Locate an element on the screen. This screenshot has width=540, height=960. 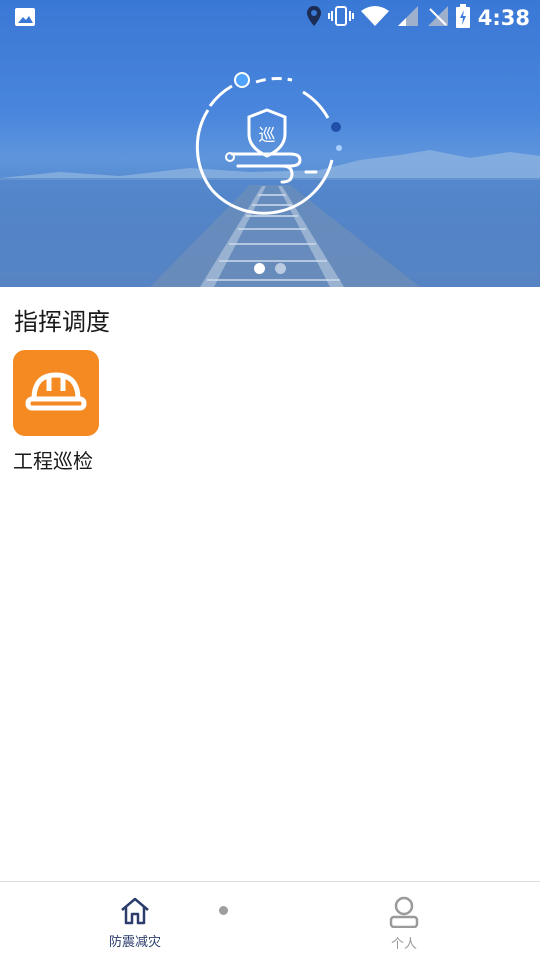
vibrate-icon is located at coordinates (340, 18).